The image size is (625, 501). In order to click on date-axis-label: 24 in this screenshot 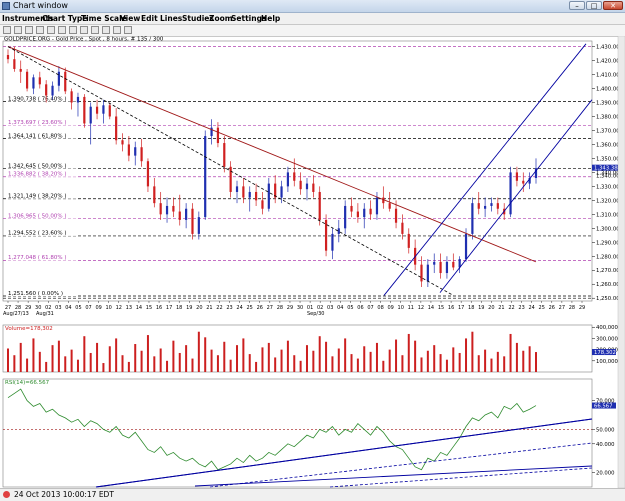, I will do `click(239, 308)`.